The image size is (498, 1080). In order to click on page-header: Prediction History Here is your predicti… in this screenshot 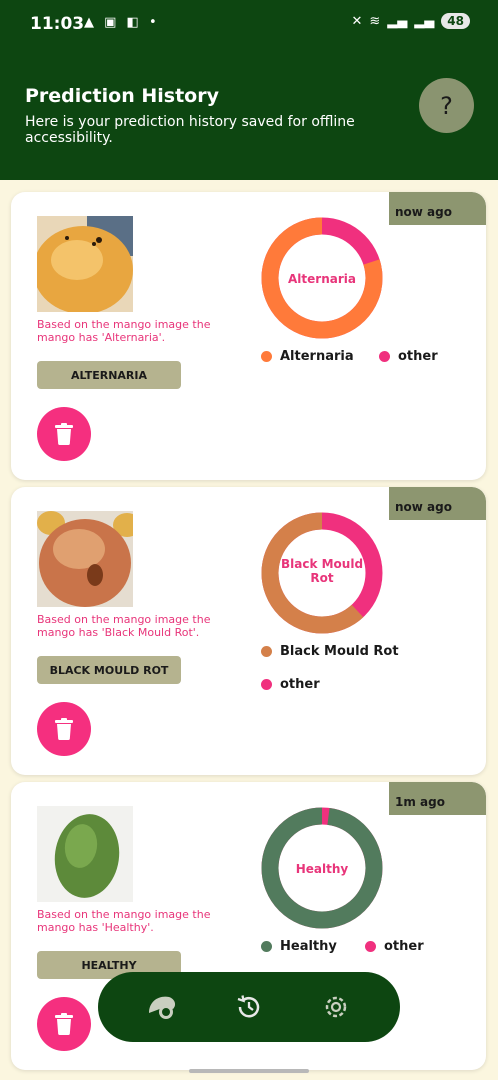, I will do `click(249, 115)`.